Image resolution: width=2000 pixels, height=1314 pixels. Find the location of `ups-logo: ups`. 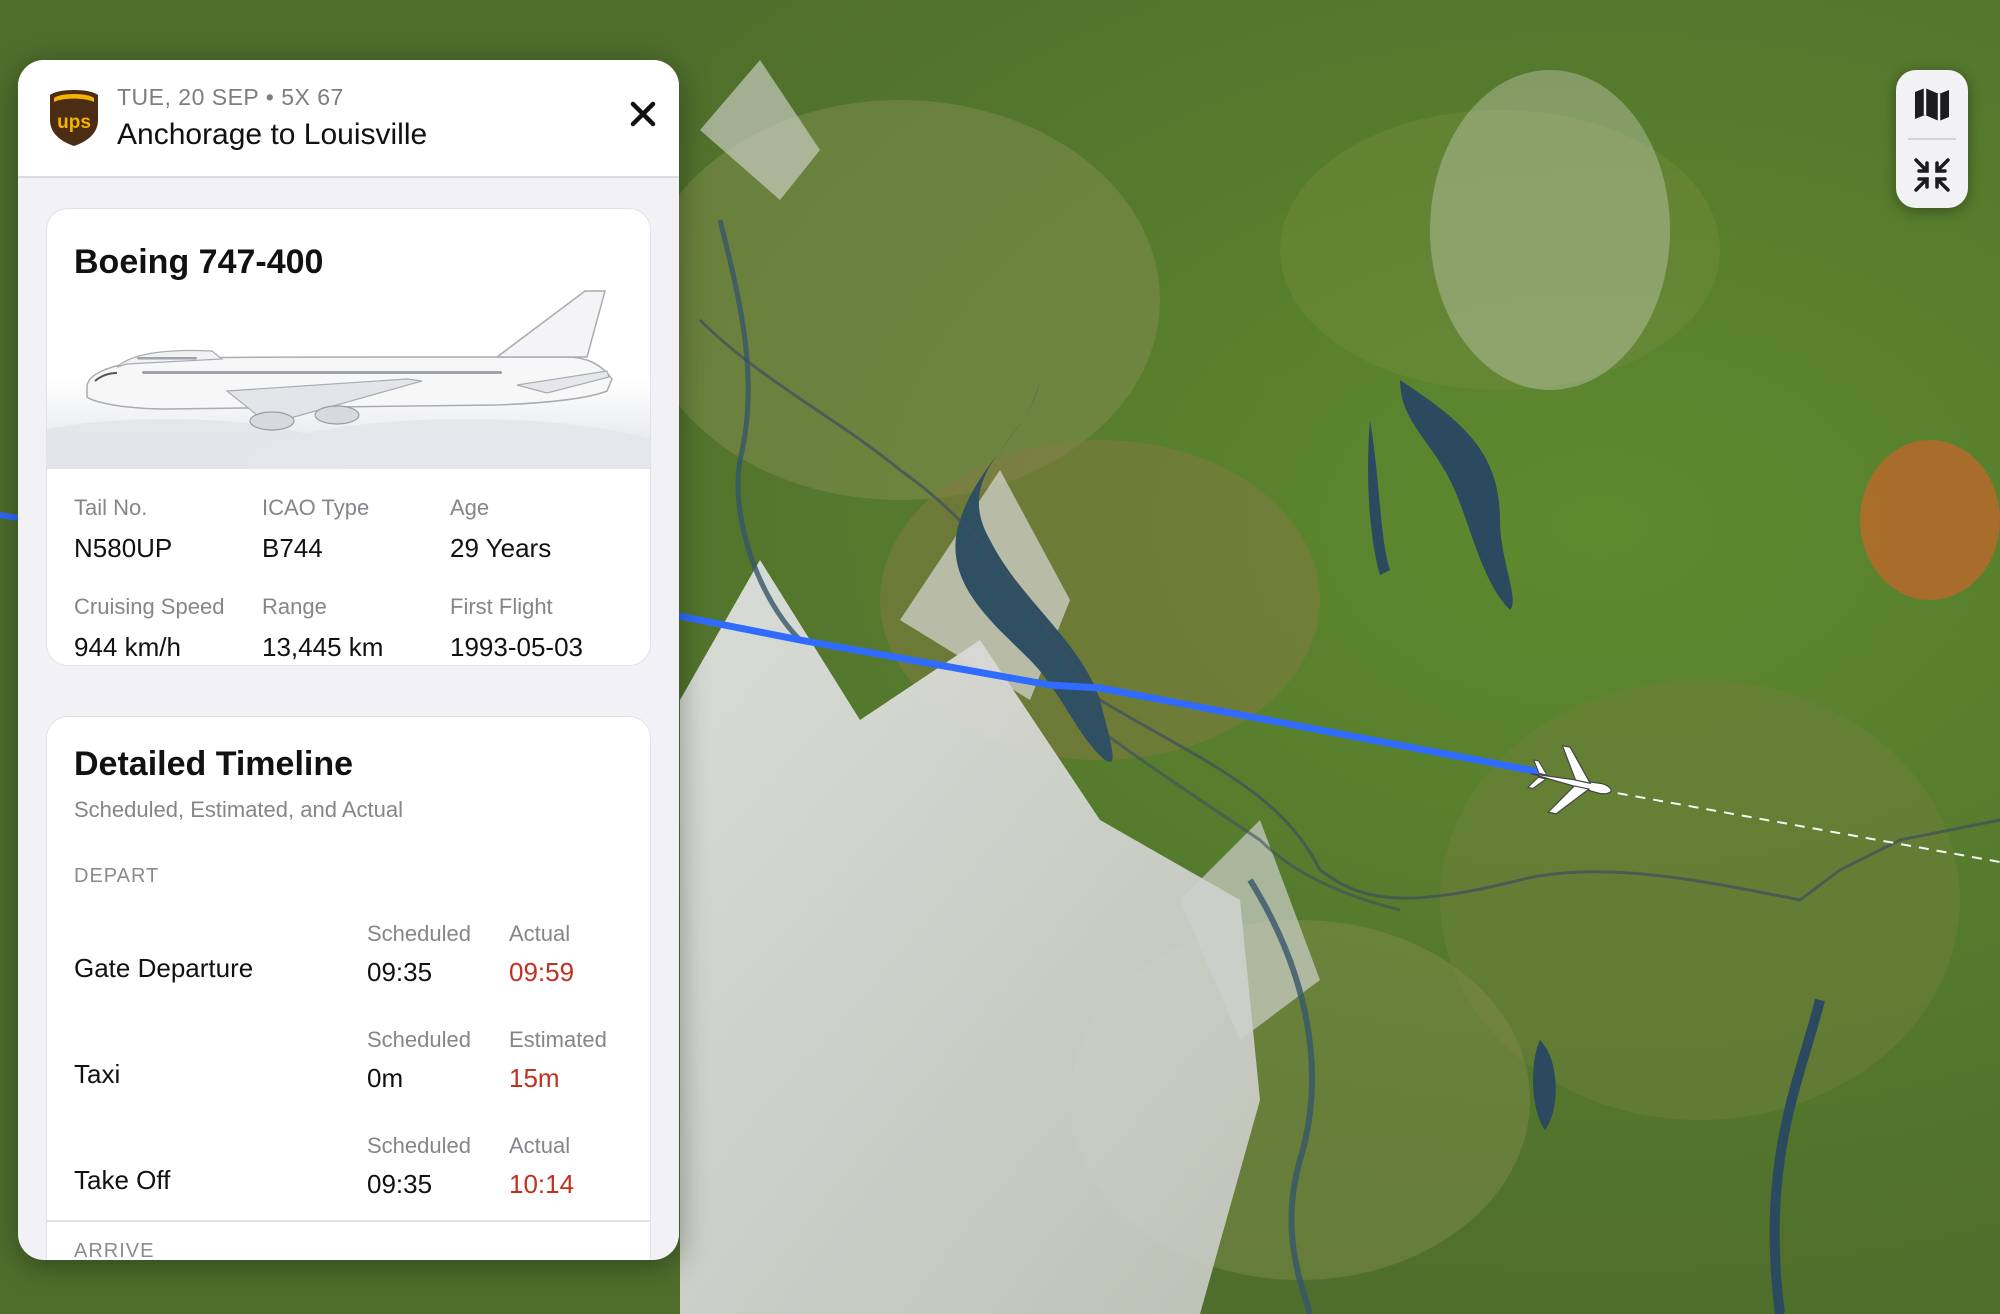

ups-logo: ups is located at coordinates (74, 118).